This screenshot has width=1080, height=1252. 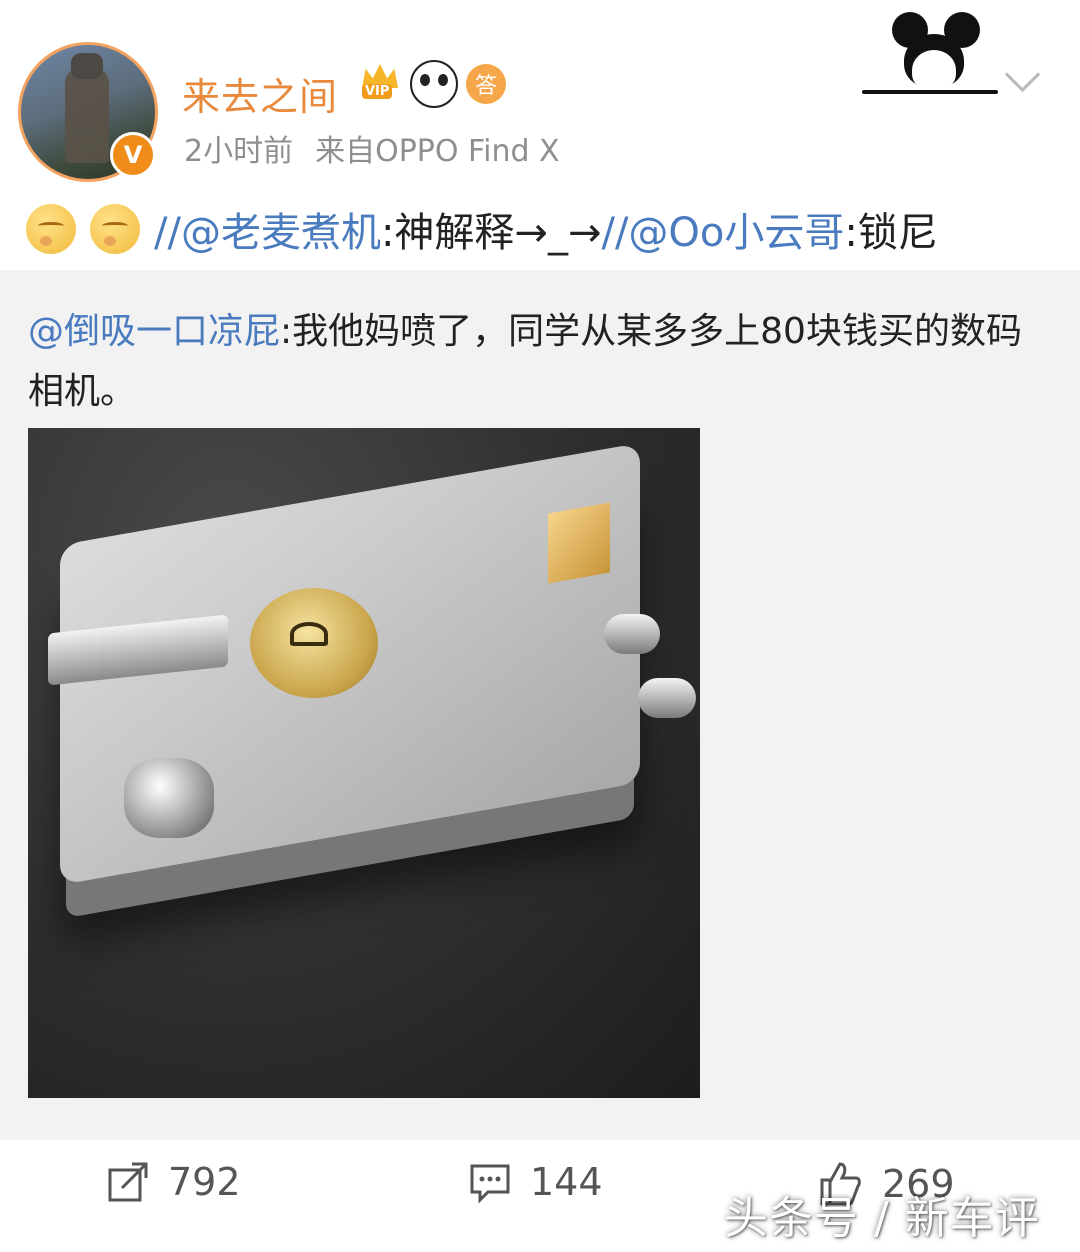 I want to click on avatar-robot-figure, so click(x=87, y=108).